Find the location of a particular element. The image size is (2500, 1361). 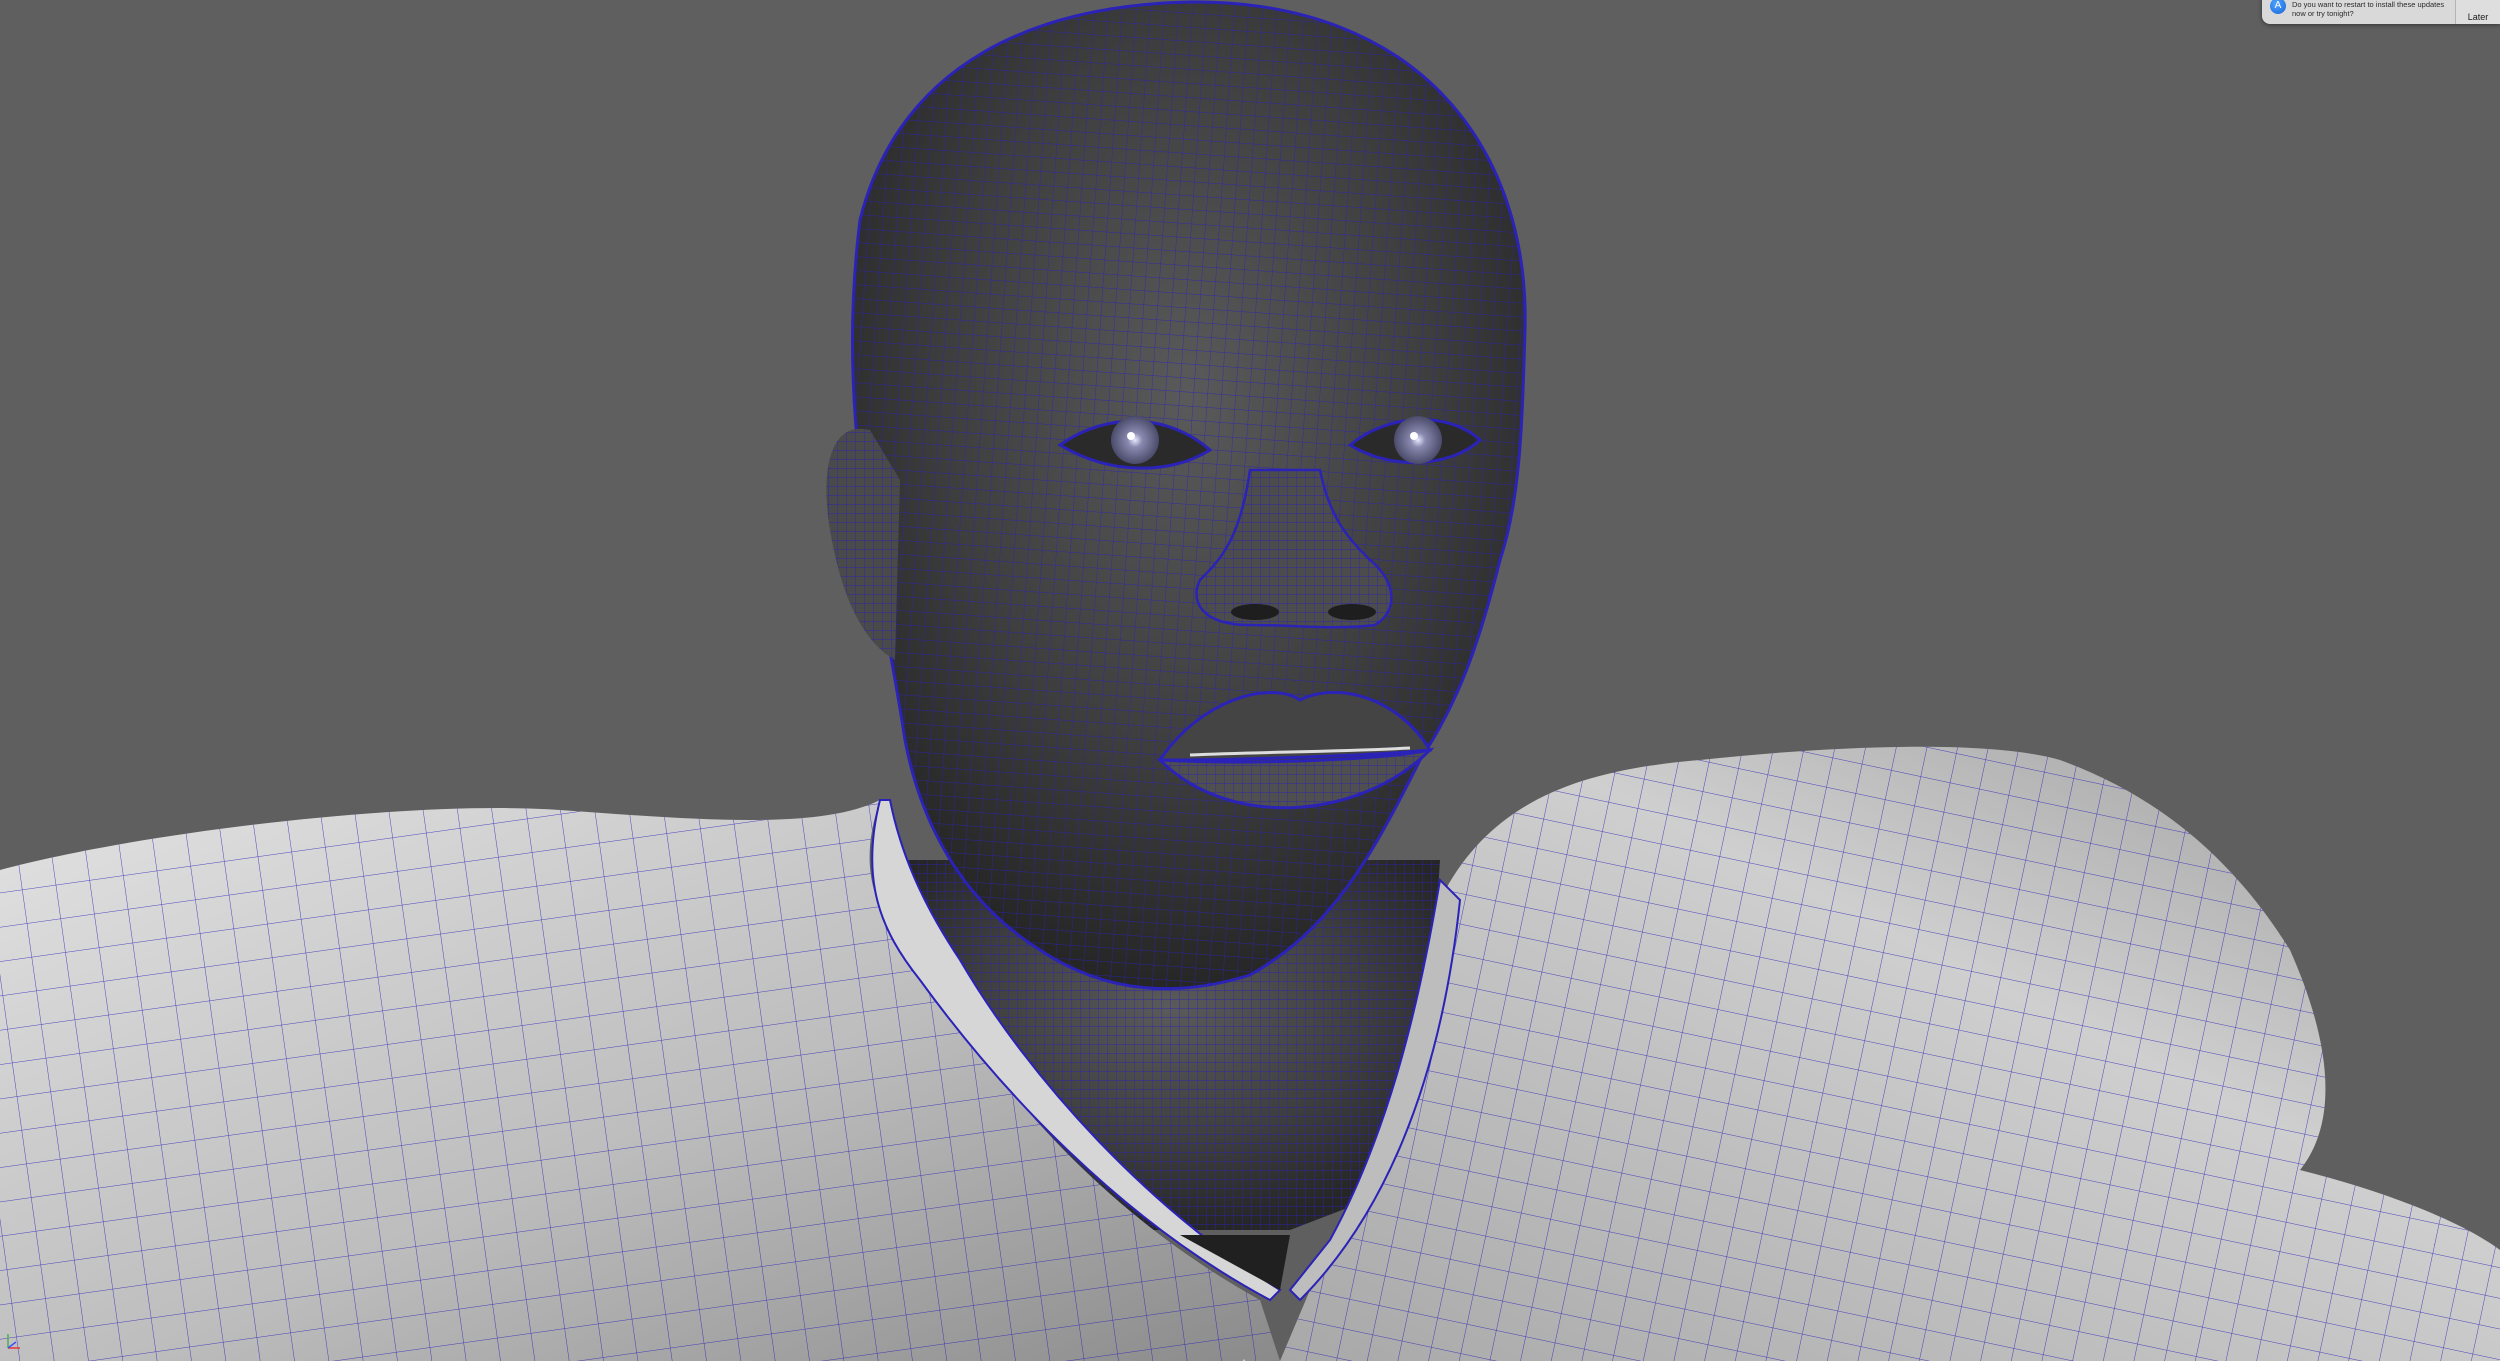

later-button: Later is located at coordinates (2477, 12).